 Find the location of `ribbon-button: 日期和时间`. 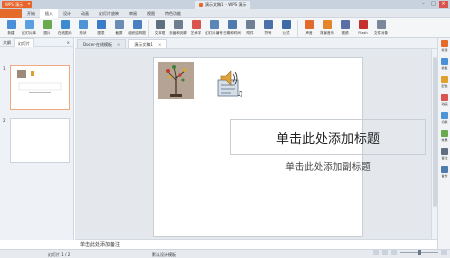

ribbon-button: 日期和时间 is located at coordinates (232, 28).